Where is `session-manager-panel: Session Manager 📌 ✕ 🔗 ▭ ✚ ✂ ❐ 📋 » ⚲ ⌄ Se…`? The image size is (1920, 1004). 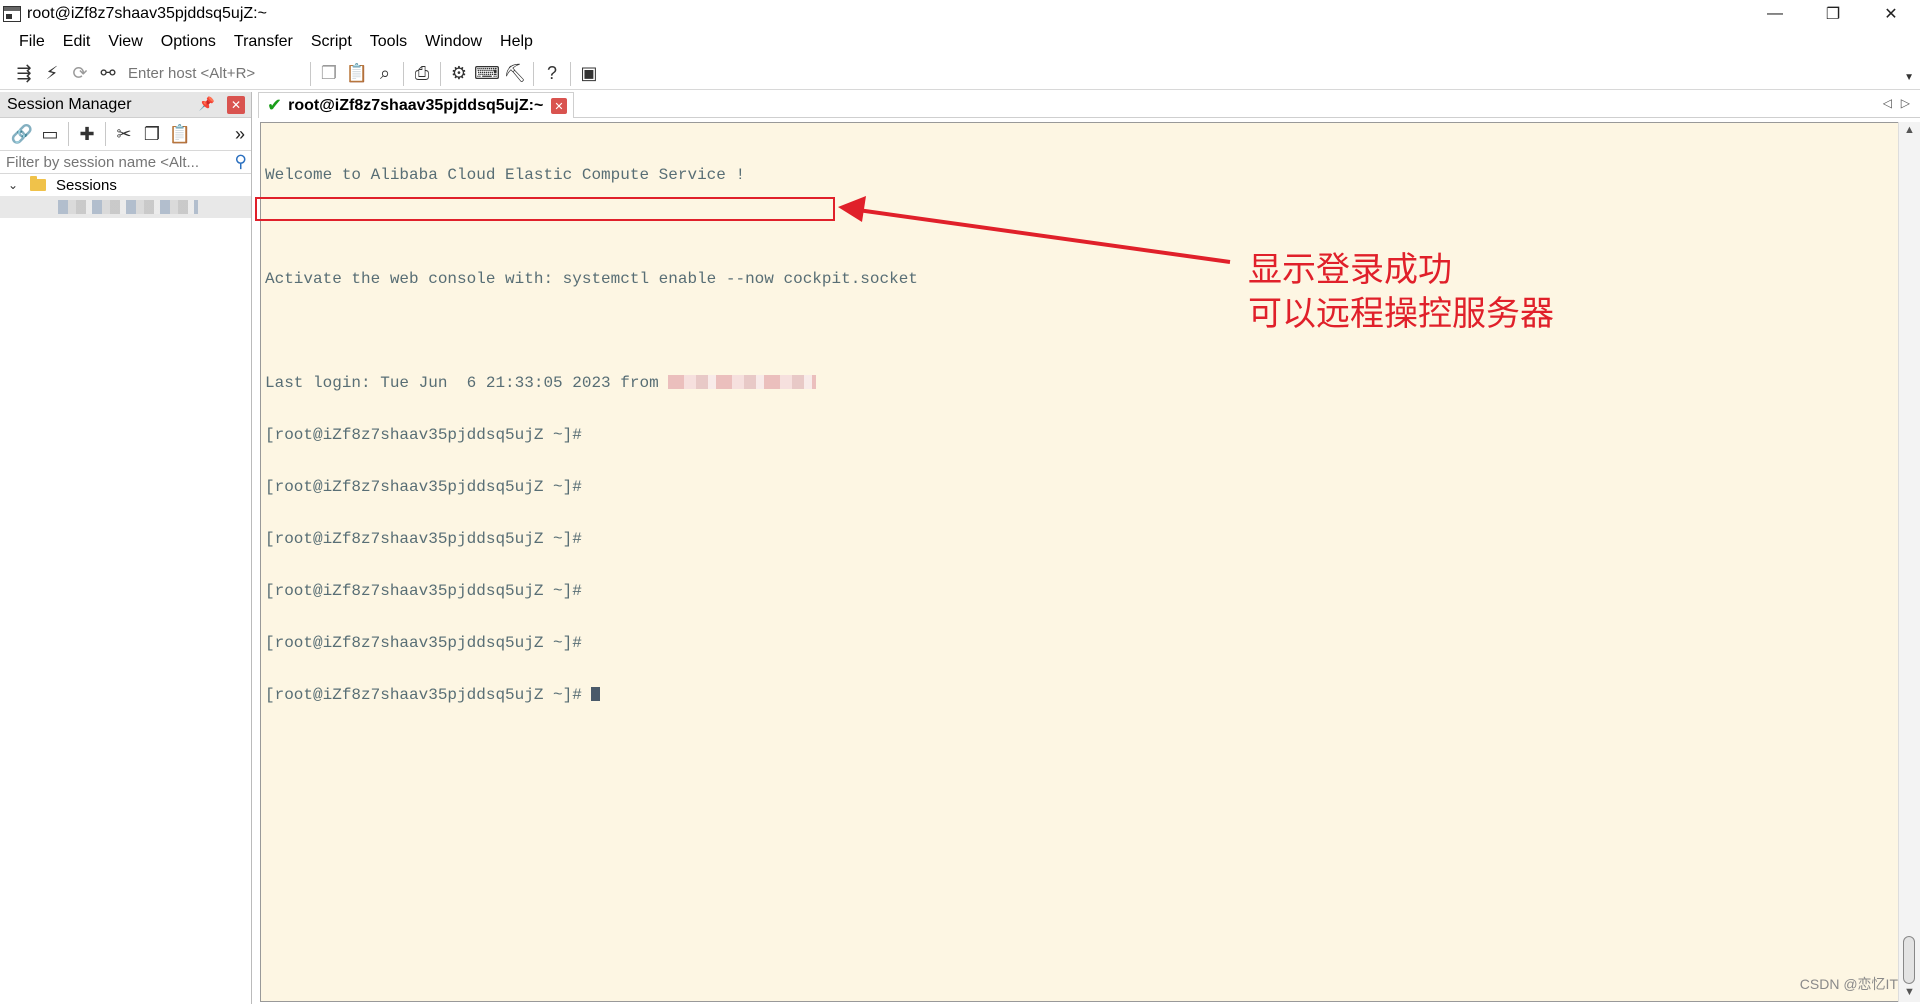 session-manager-panel: Session Manager 📌 ✕ 🔗 ▭ ✚ ✂ ❐ 📋 » ⚲ ⌄ Se… is located at coordinates (126, 548).